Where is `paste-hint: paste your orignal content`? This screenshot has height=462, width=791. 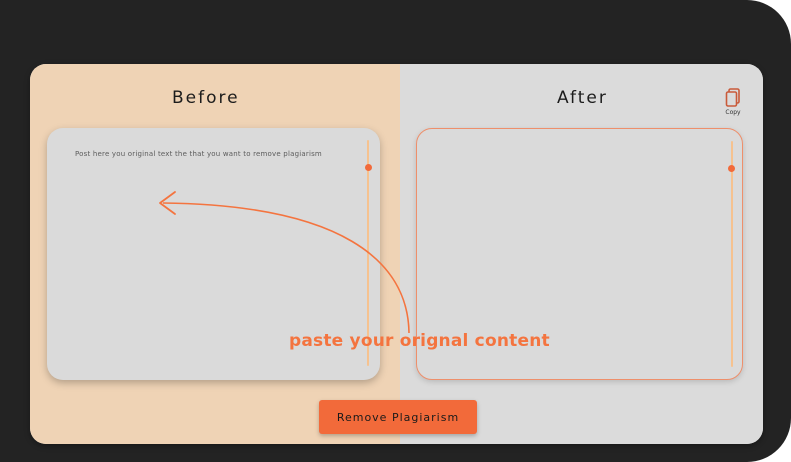
paste-hint: paste your orignal content is located at coordinates (419, 341).